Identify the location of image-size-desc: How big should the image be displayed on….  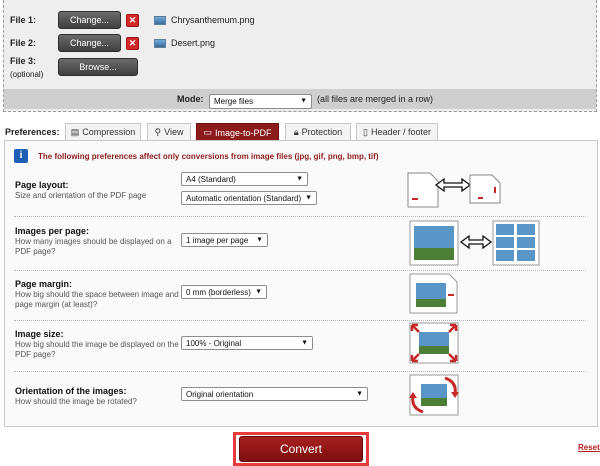
(97, 349).